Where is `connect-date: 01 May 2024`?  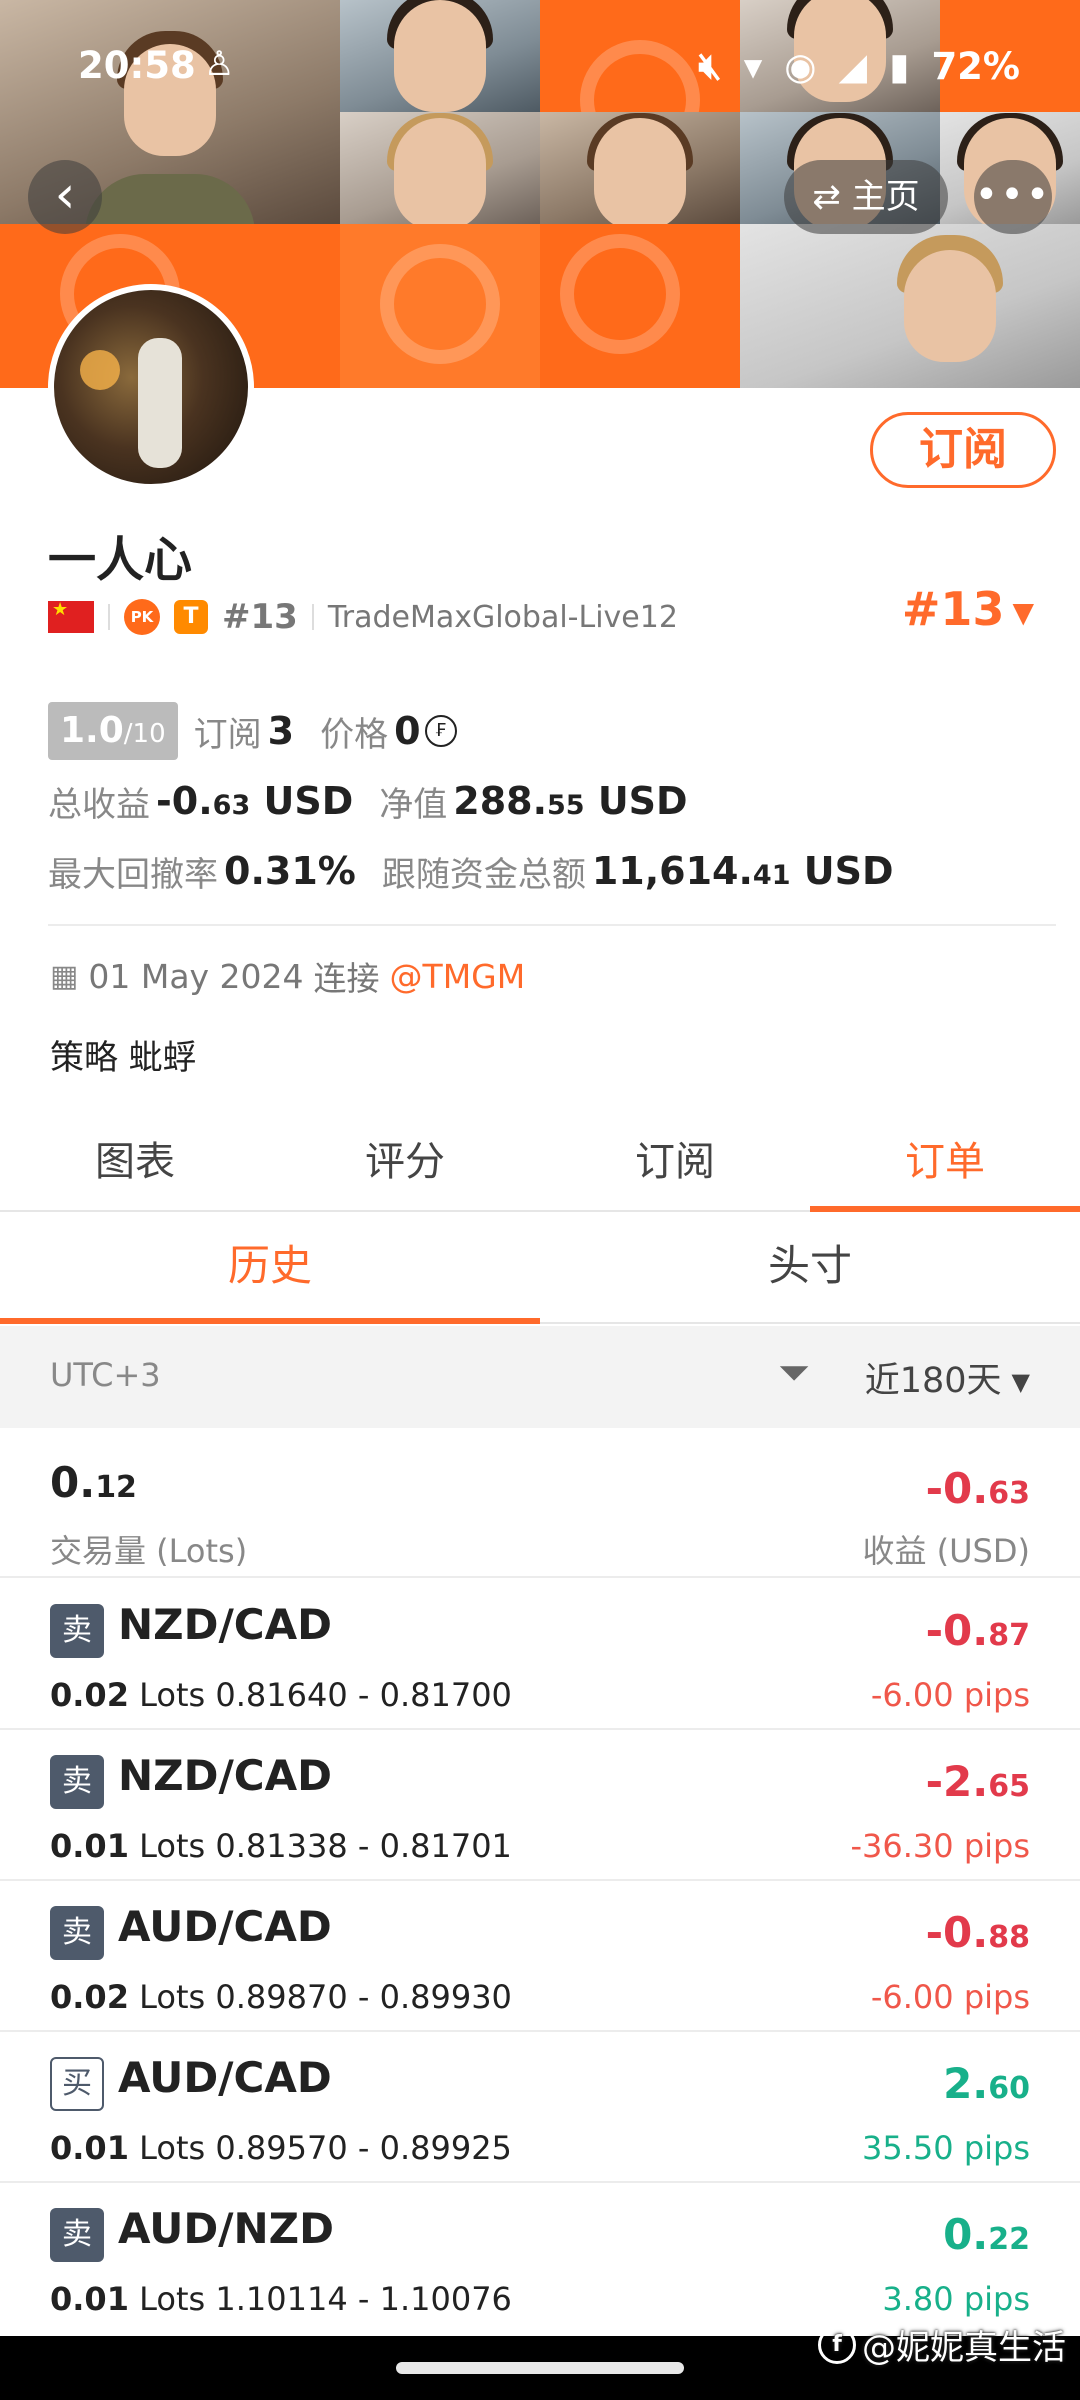 connect-date: 01 May 2024 is located at coordinates (196, 976).